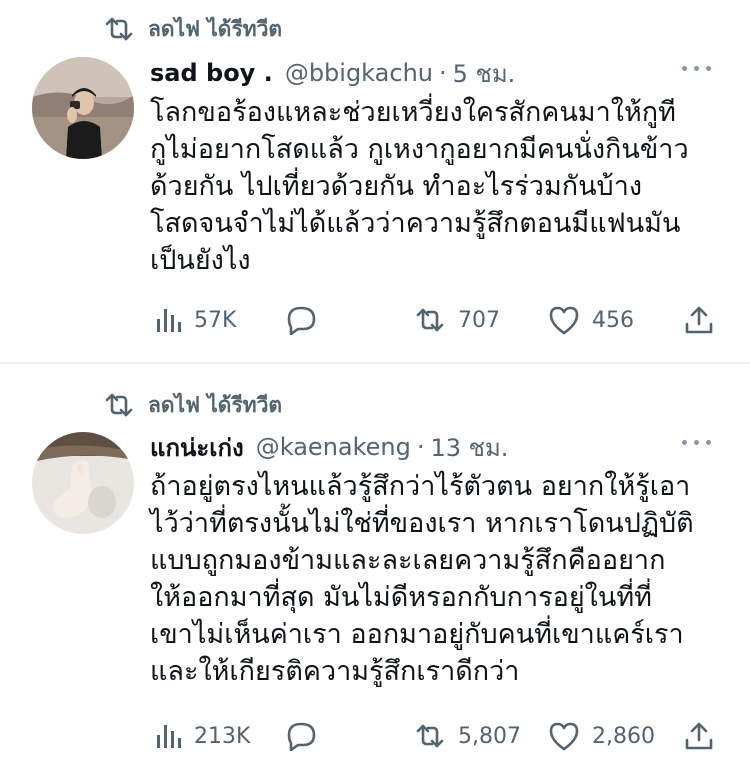 Image resolution: width=750 pixels, height=771 pixels. What do you see at coordinates (623, 736) in the screenshot?
I see `like-count: 2,860` at bounding box center [623, 736].